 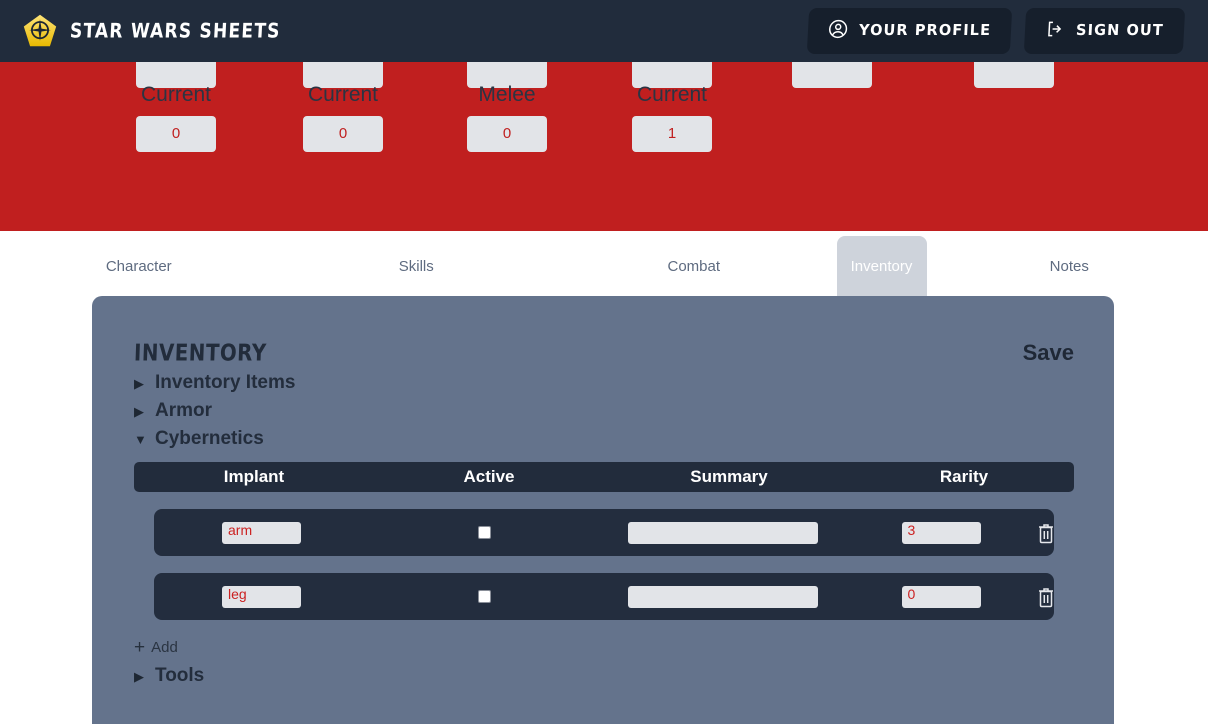 I want to click on section-label: Armor, so click(x=184, y=410).